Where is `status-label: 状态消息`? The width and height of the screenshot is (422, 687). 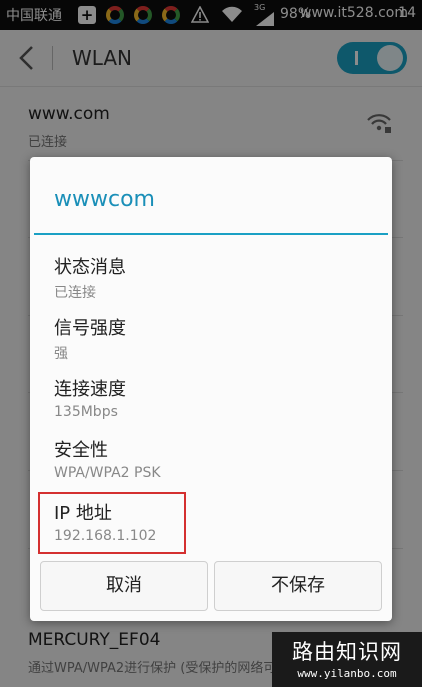 status-label: 状态消息 is located at coordinates (90, 267).